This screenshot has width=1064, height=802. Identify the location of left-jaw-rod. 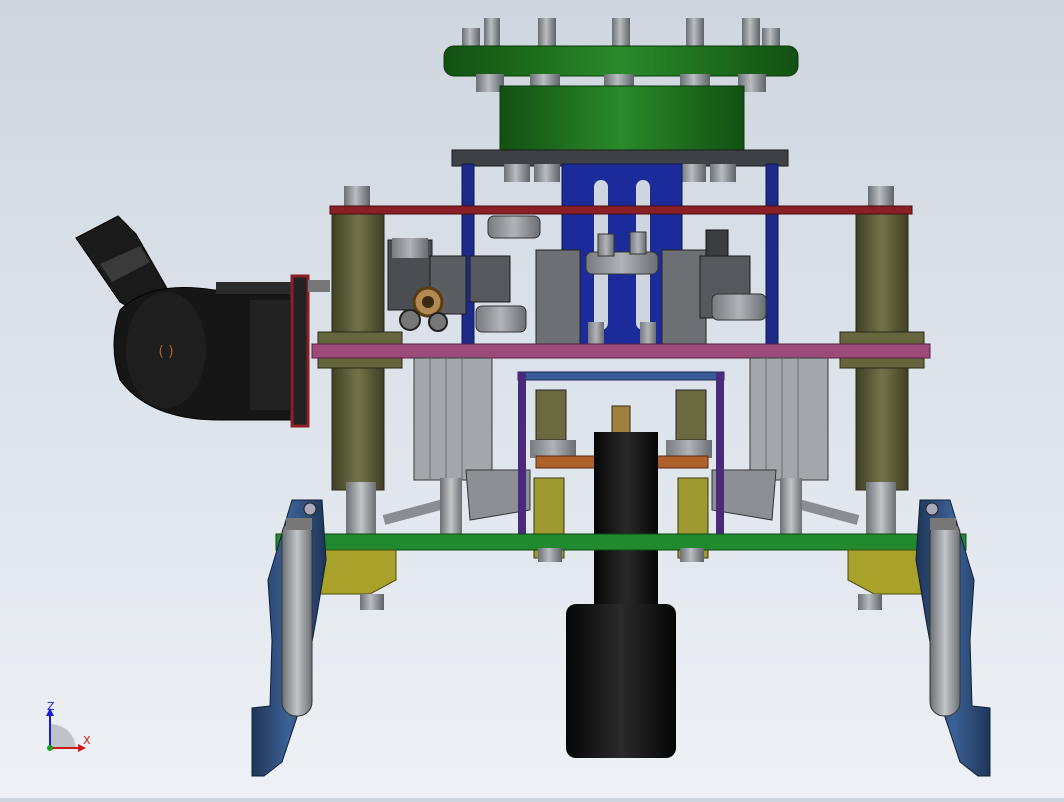
(297, 618).